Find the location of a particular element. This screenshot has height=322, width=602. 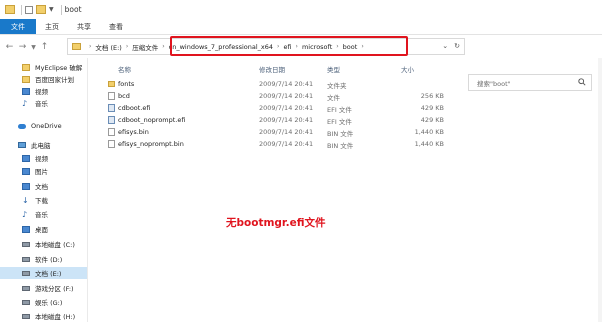

ribbon-tabs: 文件 主页 共享 查看 is located at coordinates (301, 27).